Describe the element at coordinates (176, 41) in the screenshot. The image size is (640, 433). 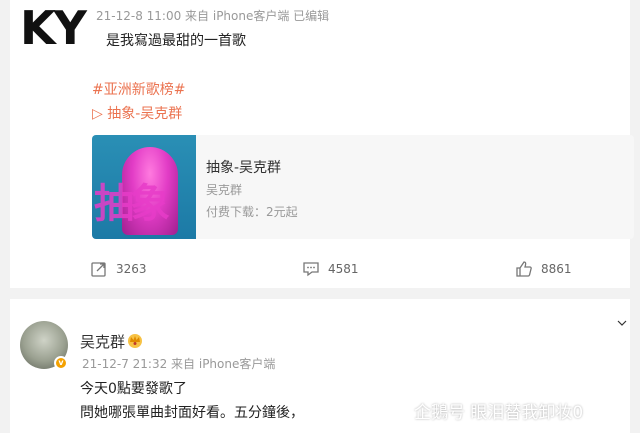
I see `post-text: 是我寫過最甜的一首歌` at that location.